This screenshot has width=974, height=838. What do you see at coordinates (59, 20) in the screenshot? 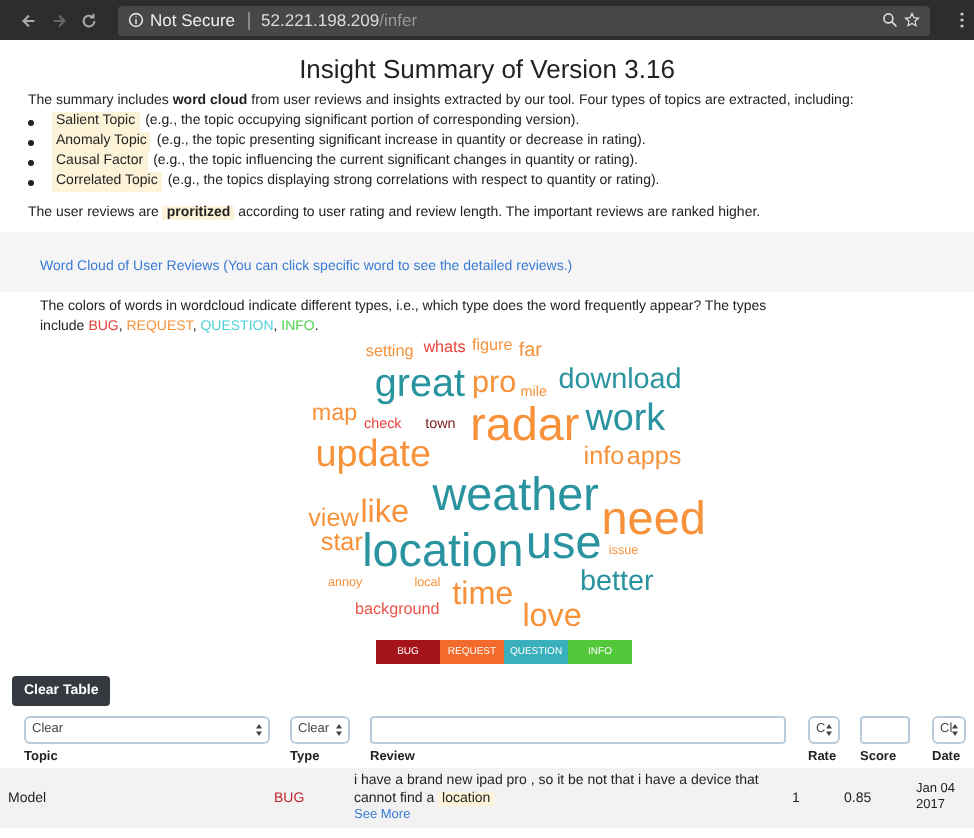
I see `forward-arrow-icon` at bounding box center [59, 20].